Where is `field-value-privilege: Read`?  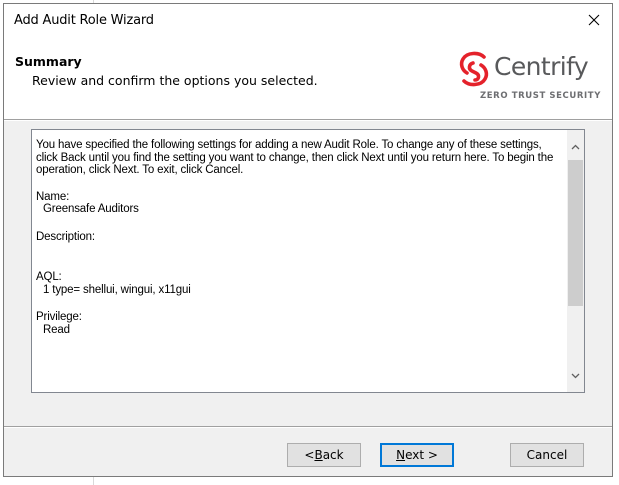
field-value-privilege: Read is located at coordinates (56, 329).